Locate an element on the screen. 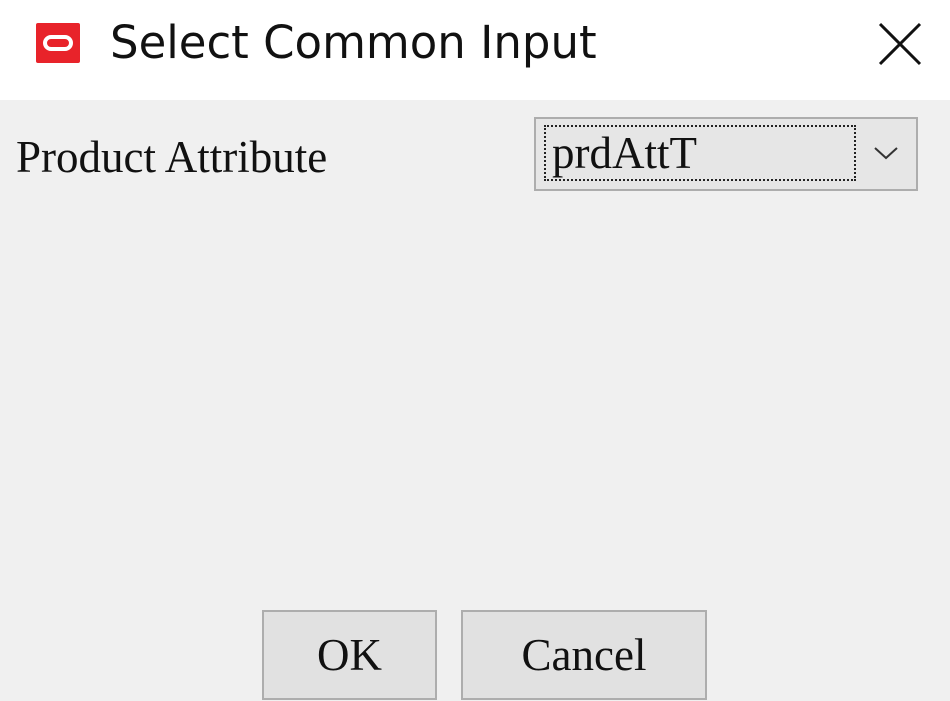 The image size is (950, 701). title-bar: Select Common Input is located at coordinates (475, 50).